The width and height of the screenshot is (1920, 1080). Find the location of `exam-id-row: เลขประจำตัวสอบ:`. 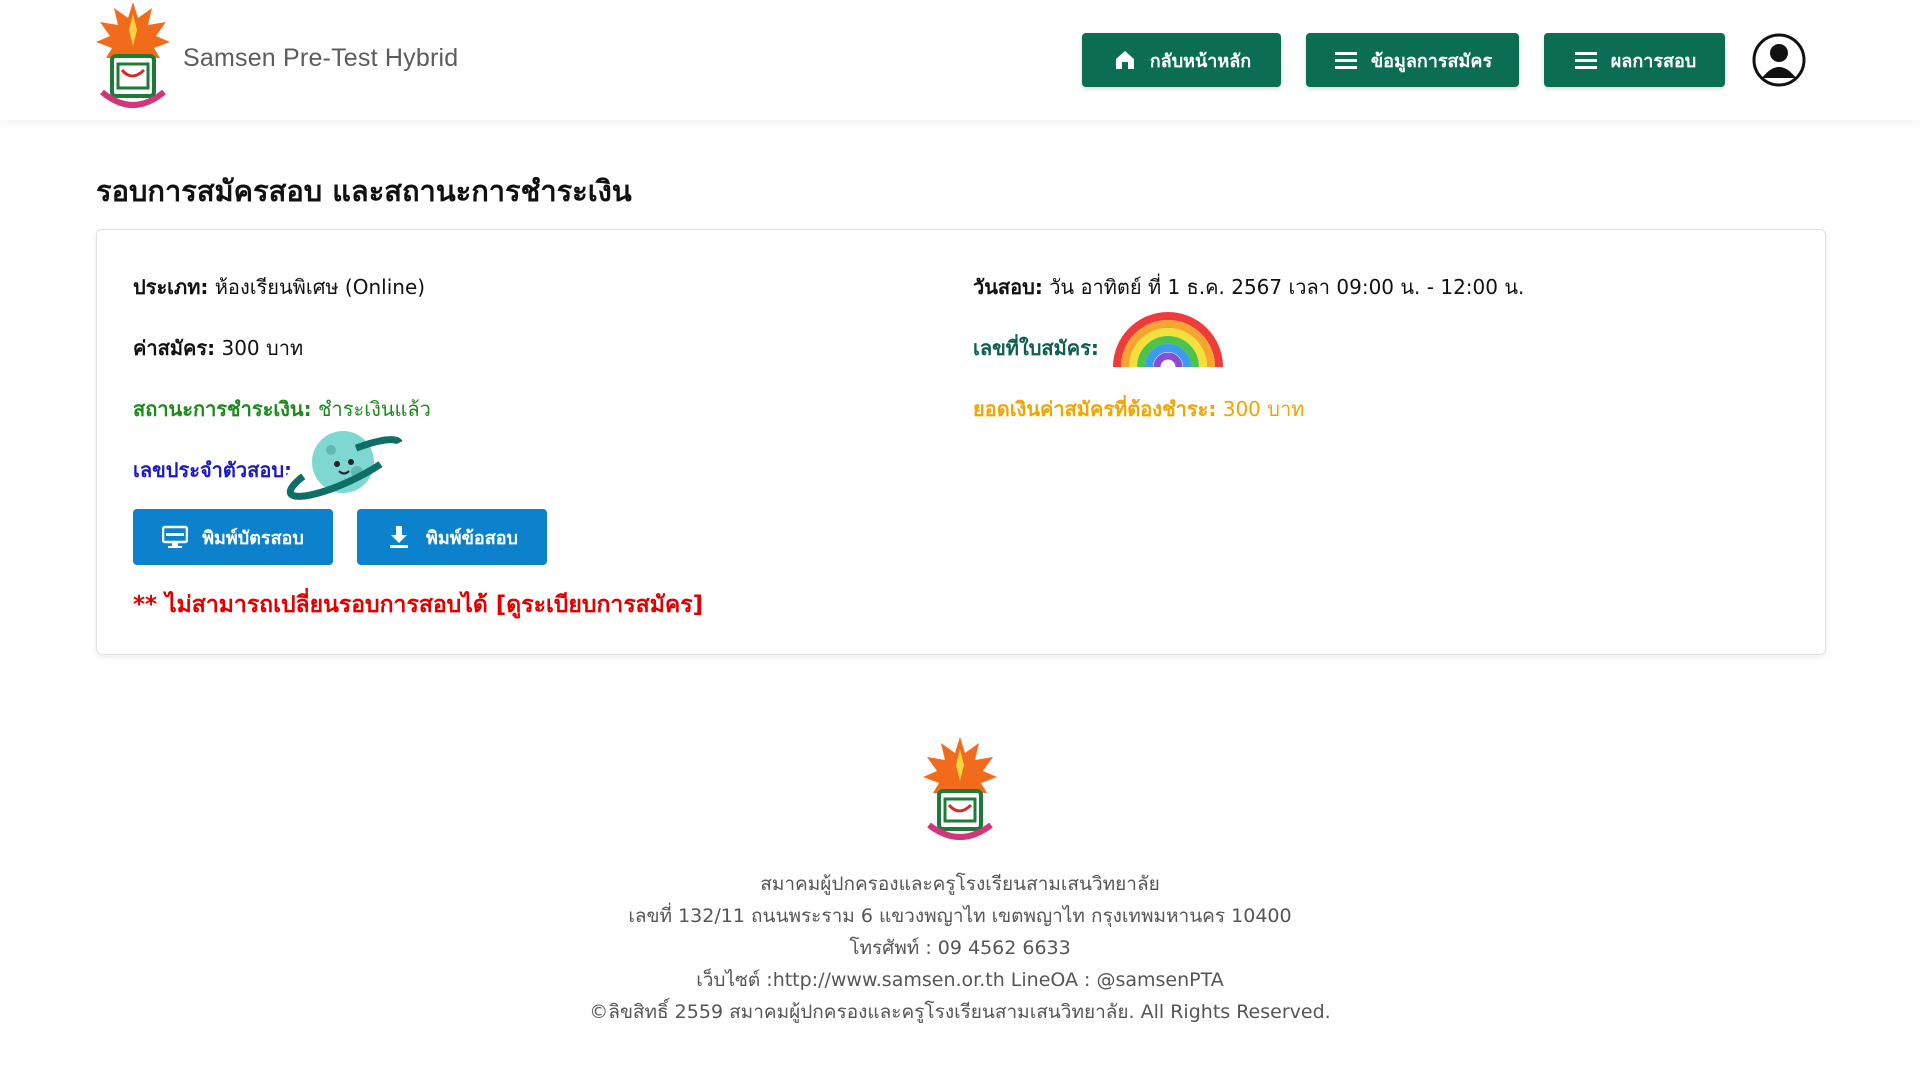

exam-id-row: เลขประจำตัวสอบ: is located at coordinates (212, 470).